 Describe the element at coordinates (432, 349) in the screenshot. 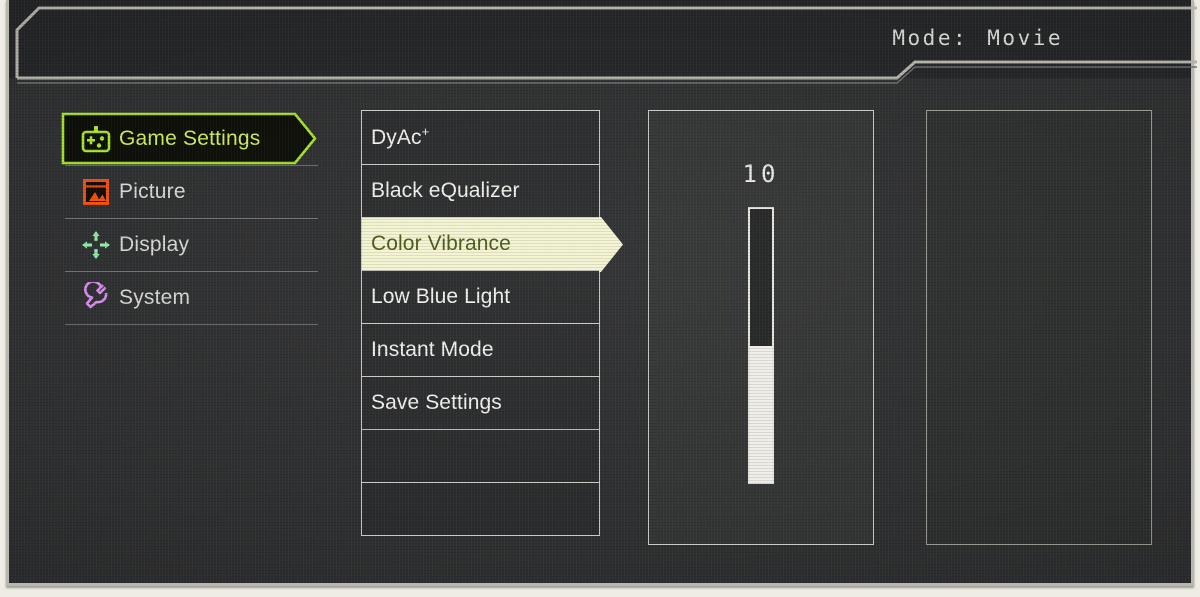

I see `menu-item-label: Instant Mode` at that location.